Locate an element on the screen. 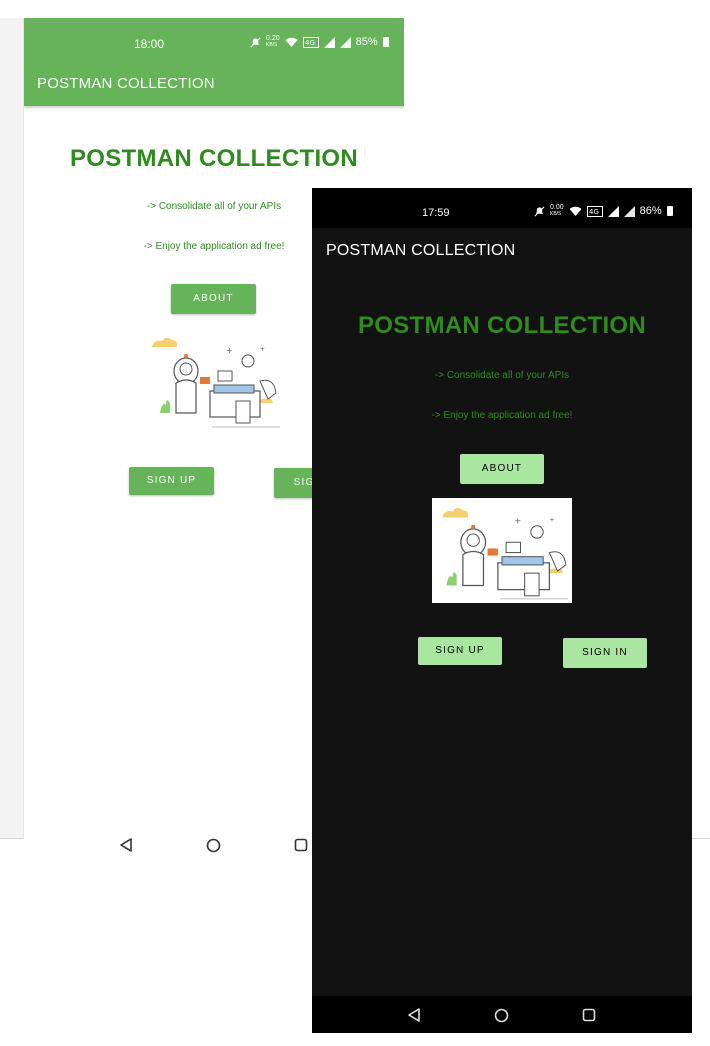  sign-in-button: SIGN IN is located at coordinates (605, 653).